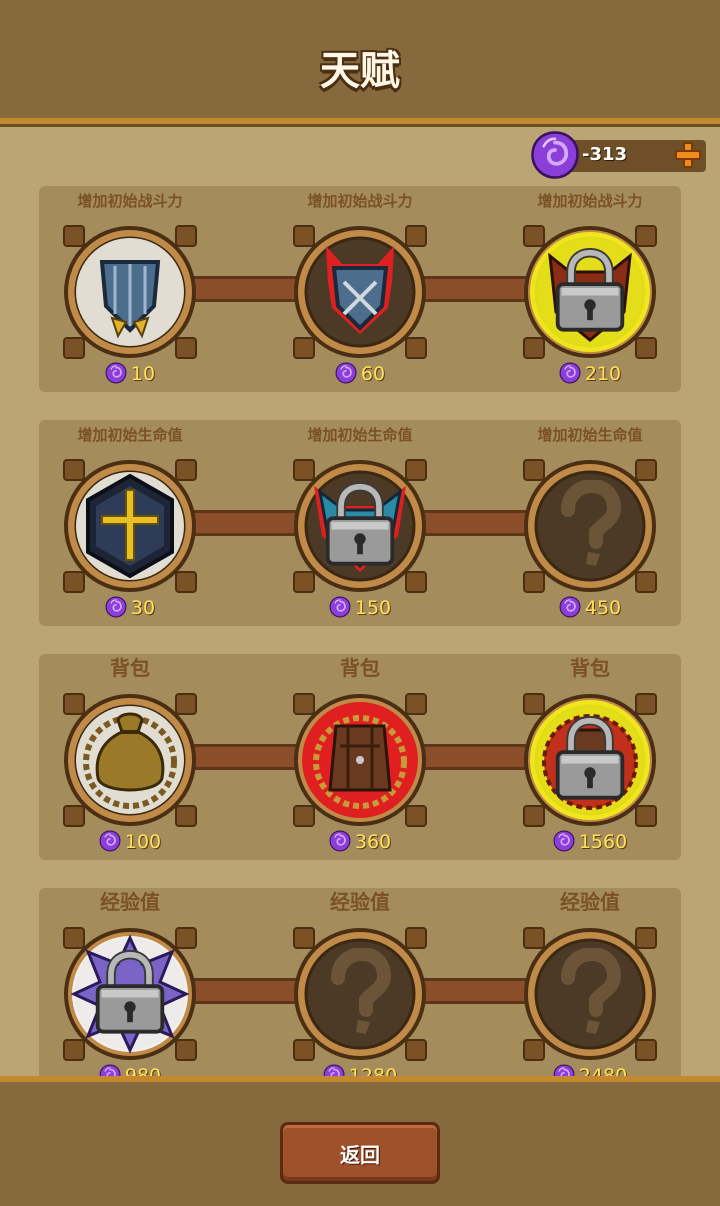 This screenshot has height=1206, width=720. I want to click on talent-cost: 210, so click(590, 373).